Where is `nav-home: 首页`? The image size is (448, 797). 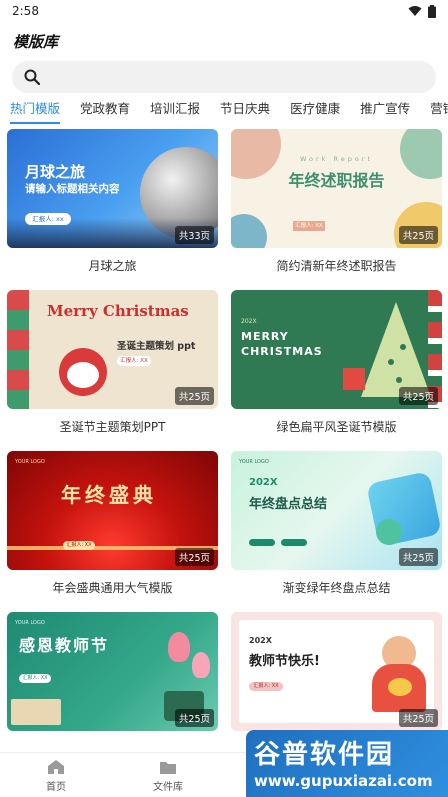 nav-home: 首页 is located at coordinates (56, 776).